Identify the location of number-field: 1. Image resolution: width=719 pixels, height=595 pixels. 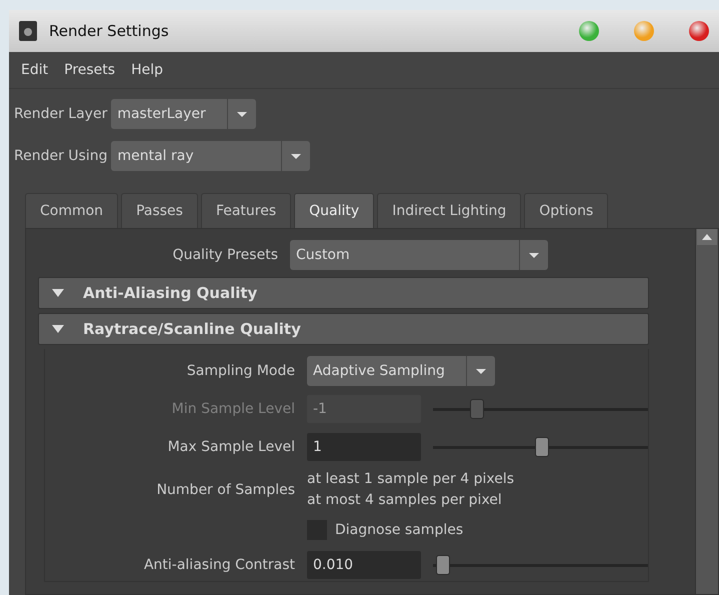
(364, 447).